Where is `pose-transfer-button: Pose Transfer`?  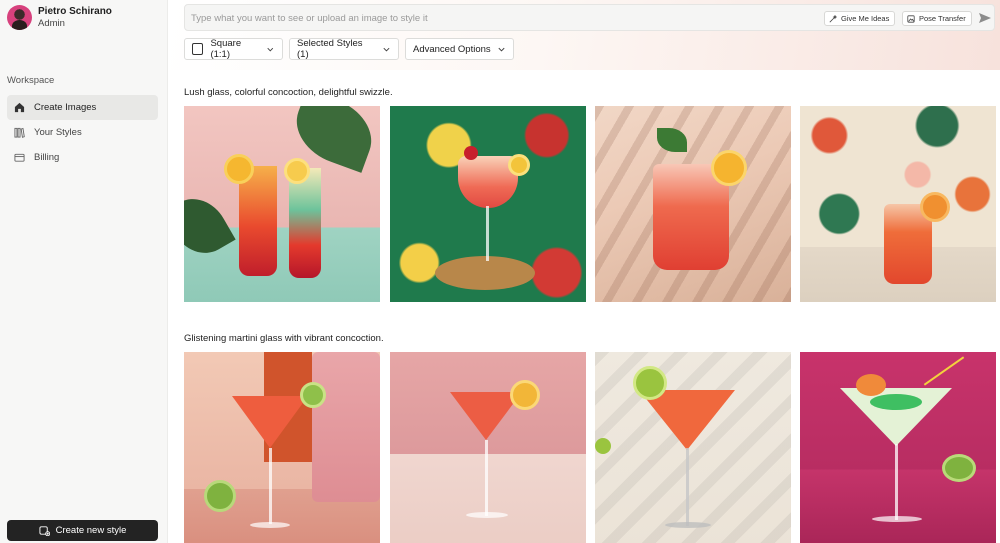
pose-transfer-button: Pose Transfer is located at coordinates (937, 18).